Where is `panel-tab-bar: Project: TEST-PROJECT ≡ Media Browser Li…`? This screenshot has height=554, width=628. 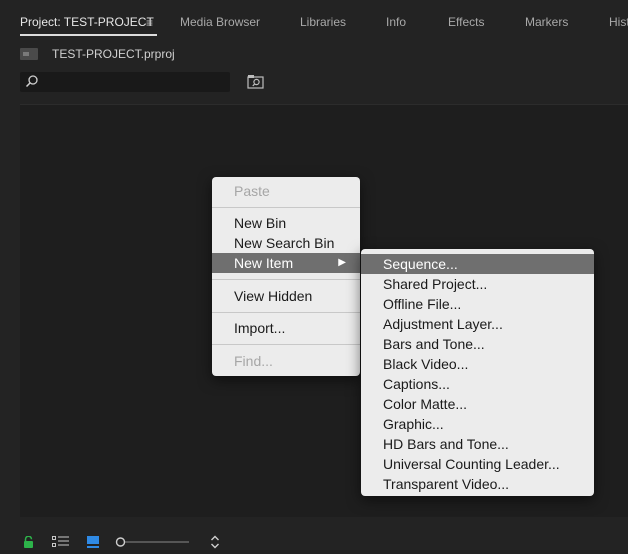 panel-tab-bar: Project: TEST-PROJECT ≡ Media Browser Li… is located at coordinates (314, 20).